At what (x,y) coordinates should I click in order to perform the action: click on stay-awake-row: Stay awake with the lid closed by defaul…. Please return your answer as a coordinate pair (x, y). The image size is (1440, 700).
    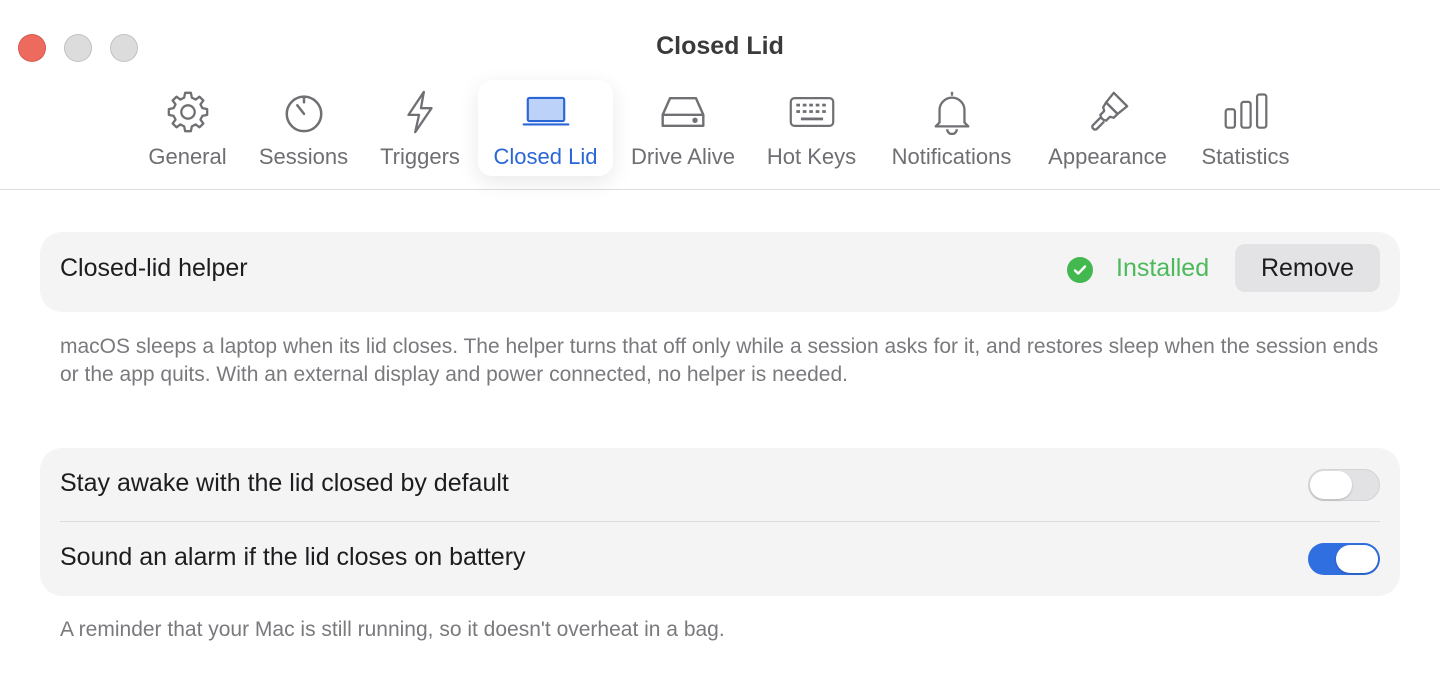
    Looking at the image, I should click on (720, 485).